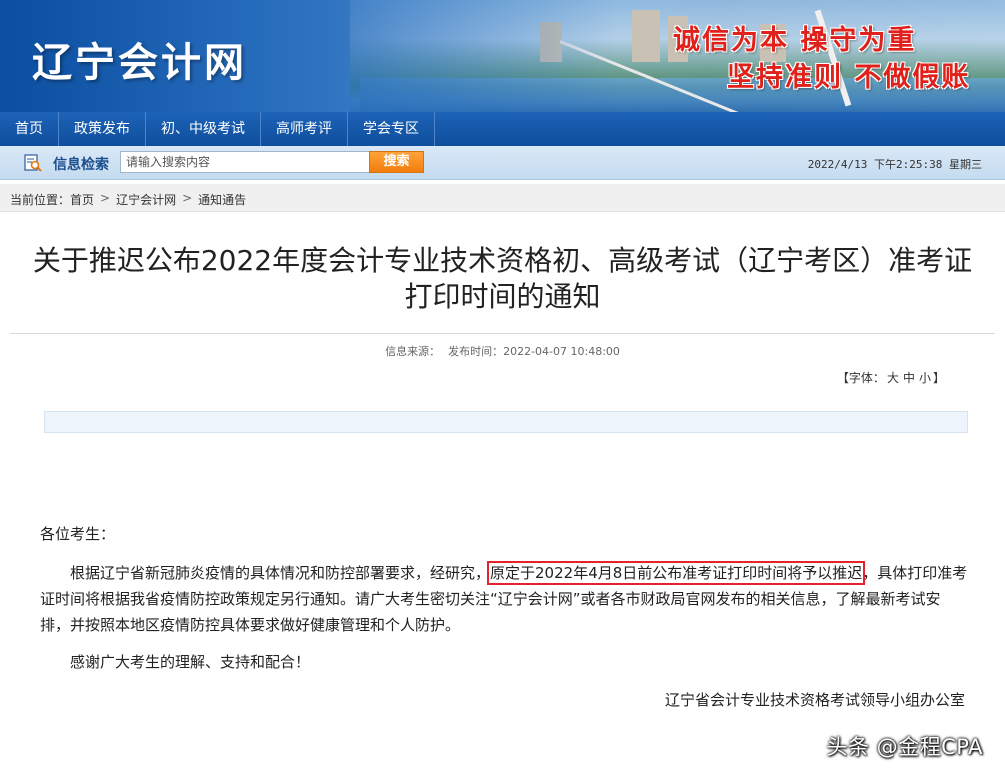 This screenshot has height=778, width=1005. Describe the element at coordinates (502, 198) in the screenshot. I see `breadcrumb-bar: 当前位置： 首页 > 辽宁会计网 > 通知通告` at that location.